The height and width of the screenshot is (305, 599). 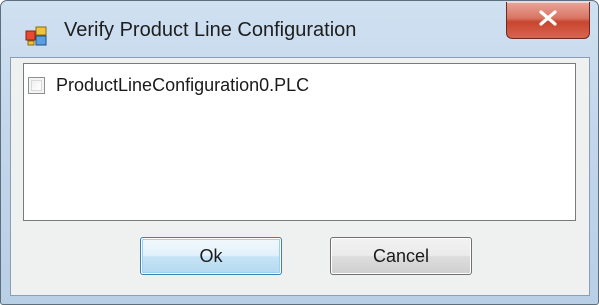 What do you see at coordinates (401, 256) in the screenshot?
I see `cancel-button: Cancel` at bounding box center [401, 256].